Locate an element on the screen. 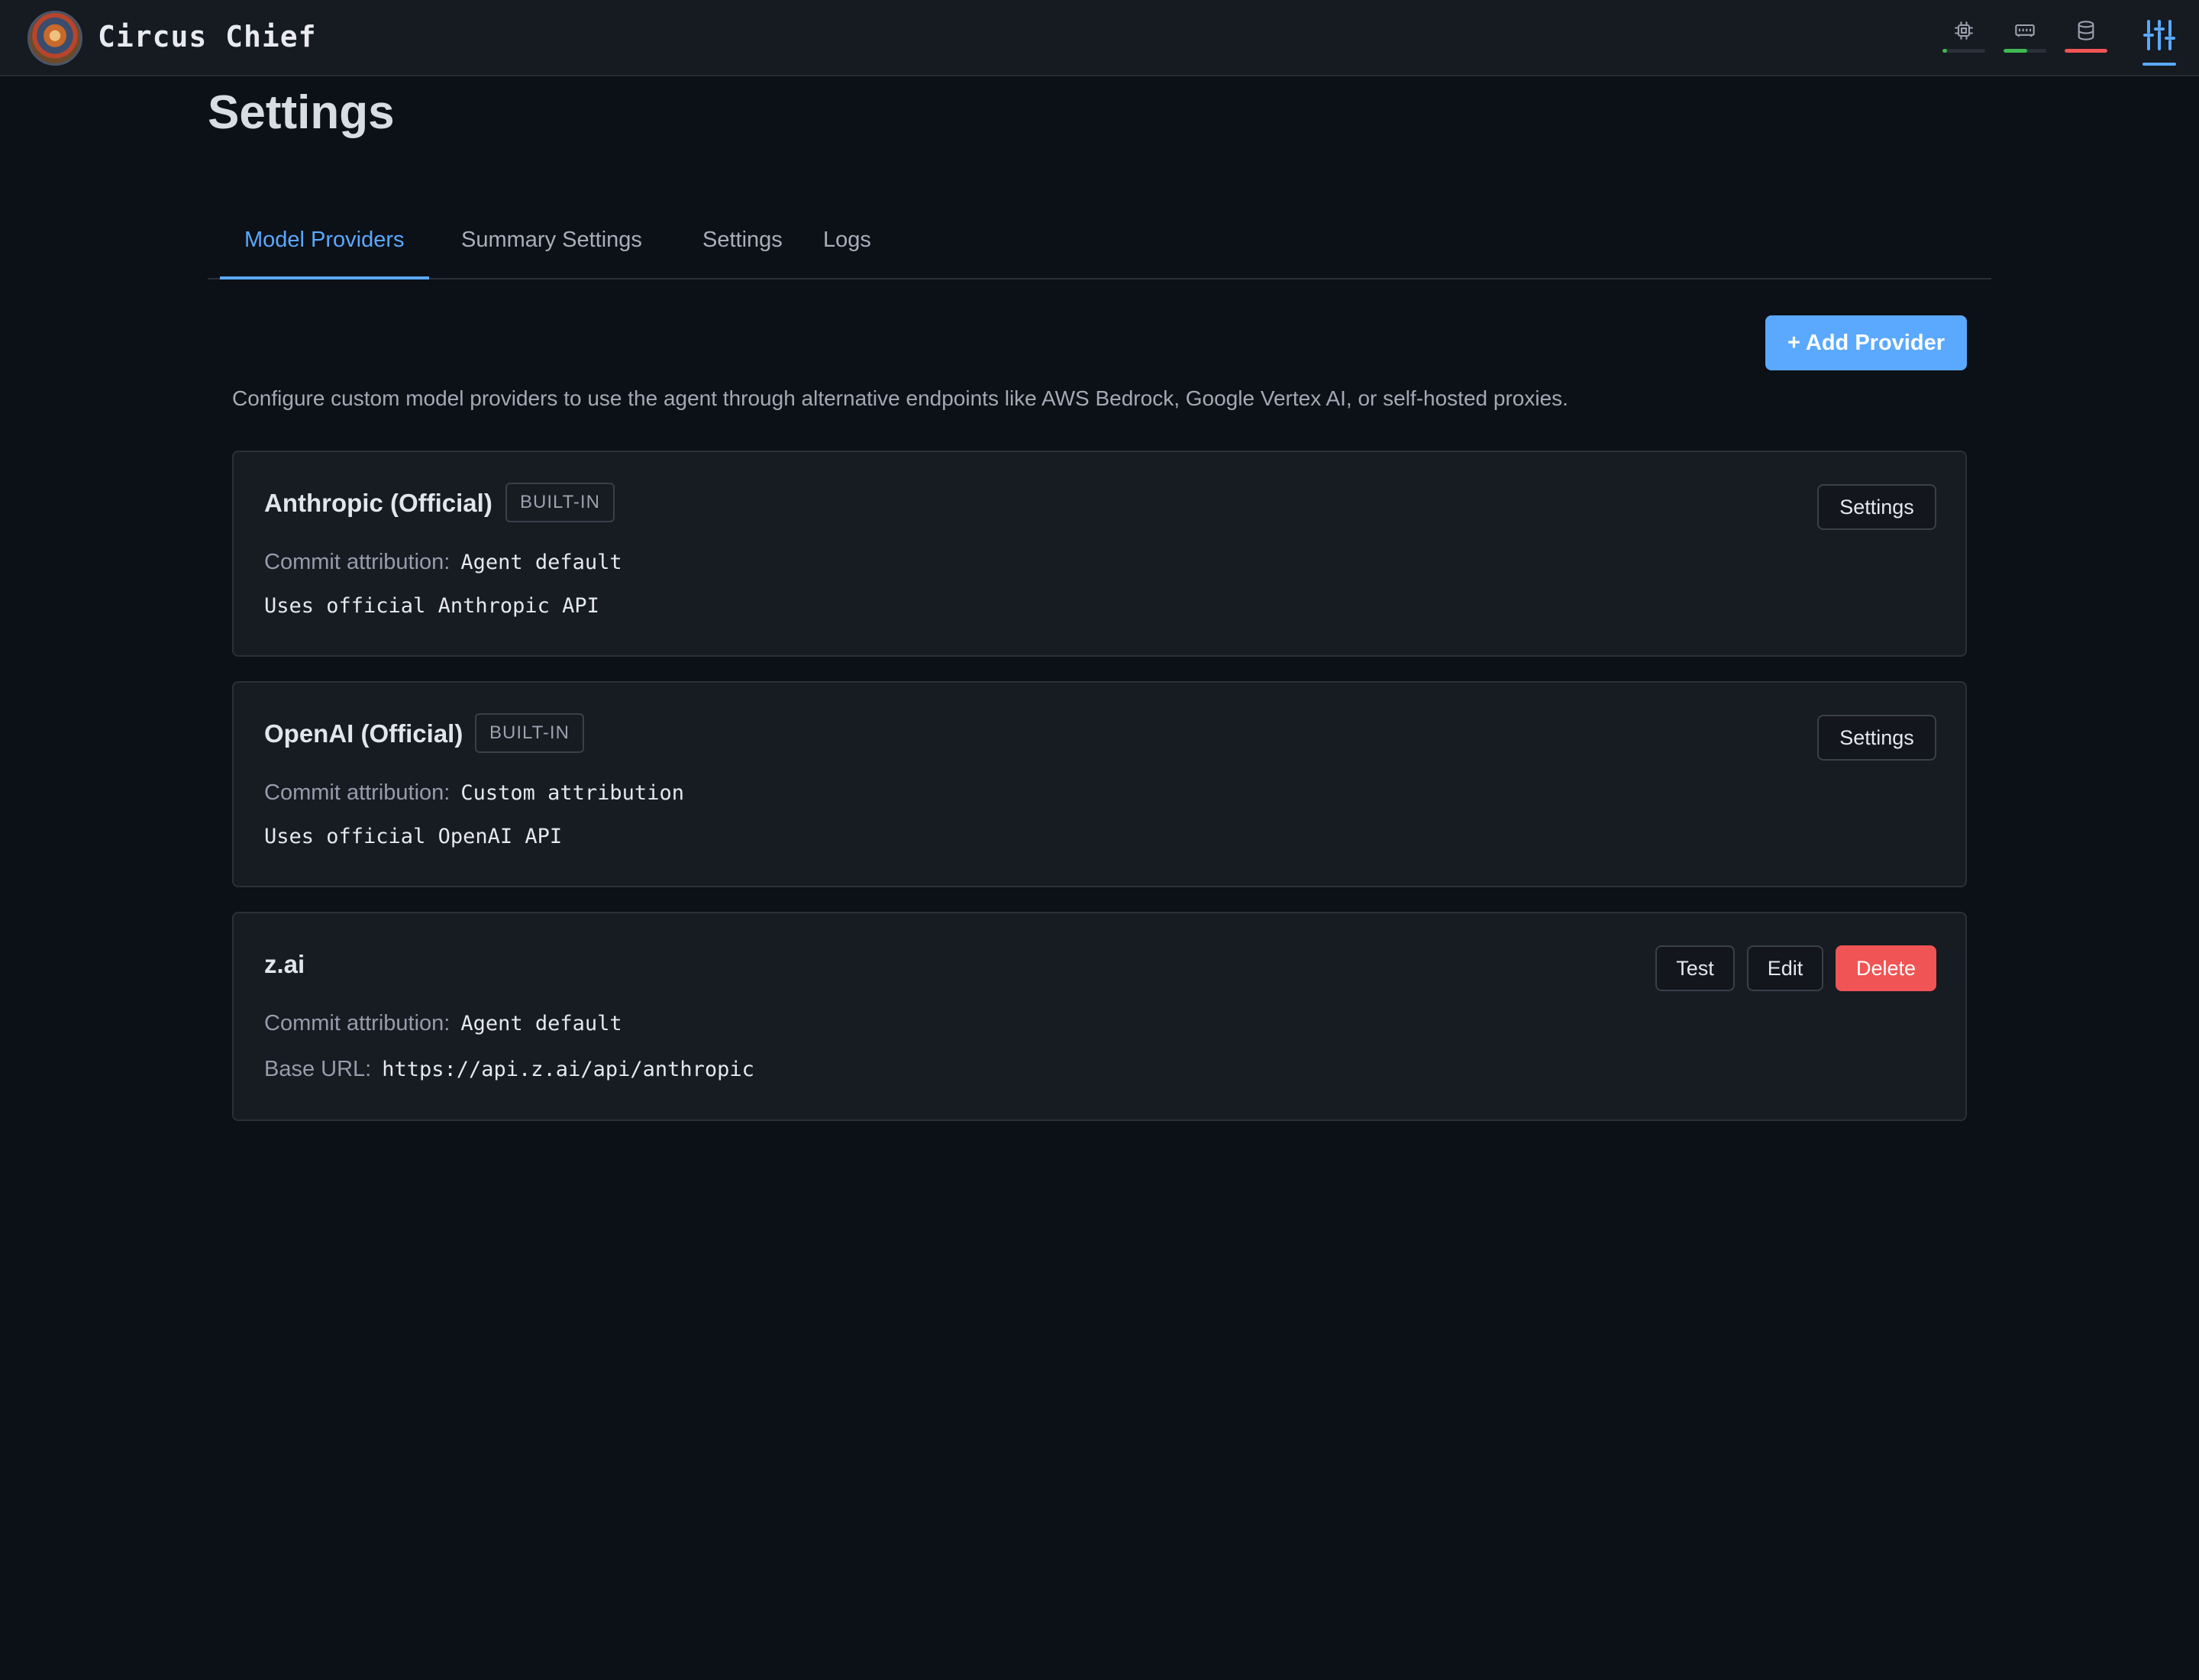 The height and width of the screenshot is (1680, 2199). cpu-status is located at coordinates (1964, 38).